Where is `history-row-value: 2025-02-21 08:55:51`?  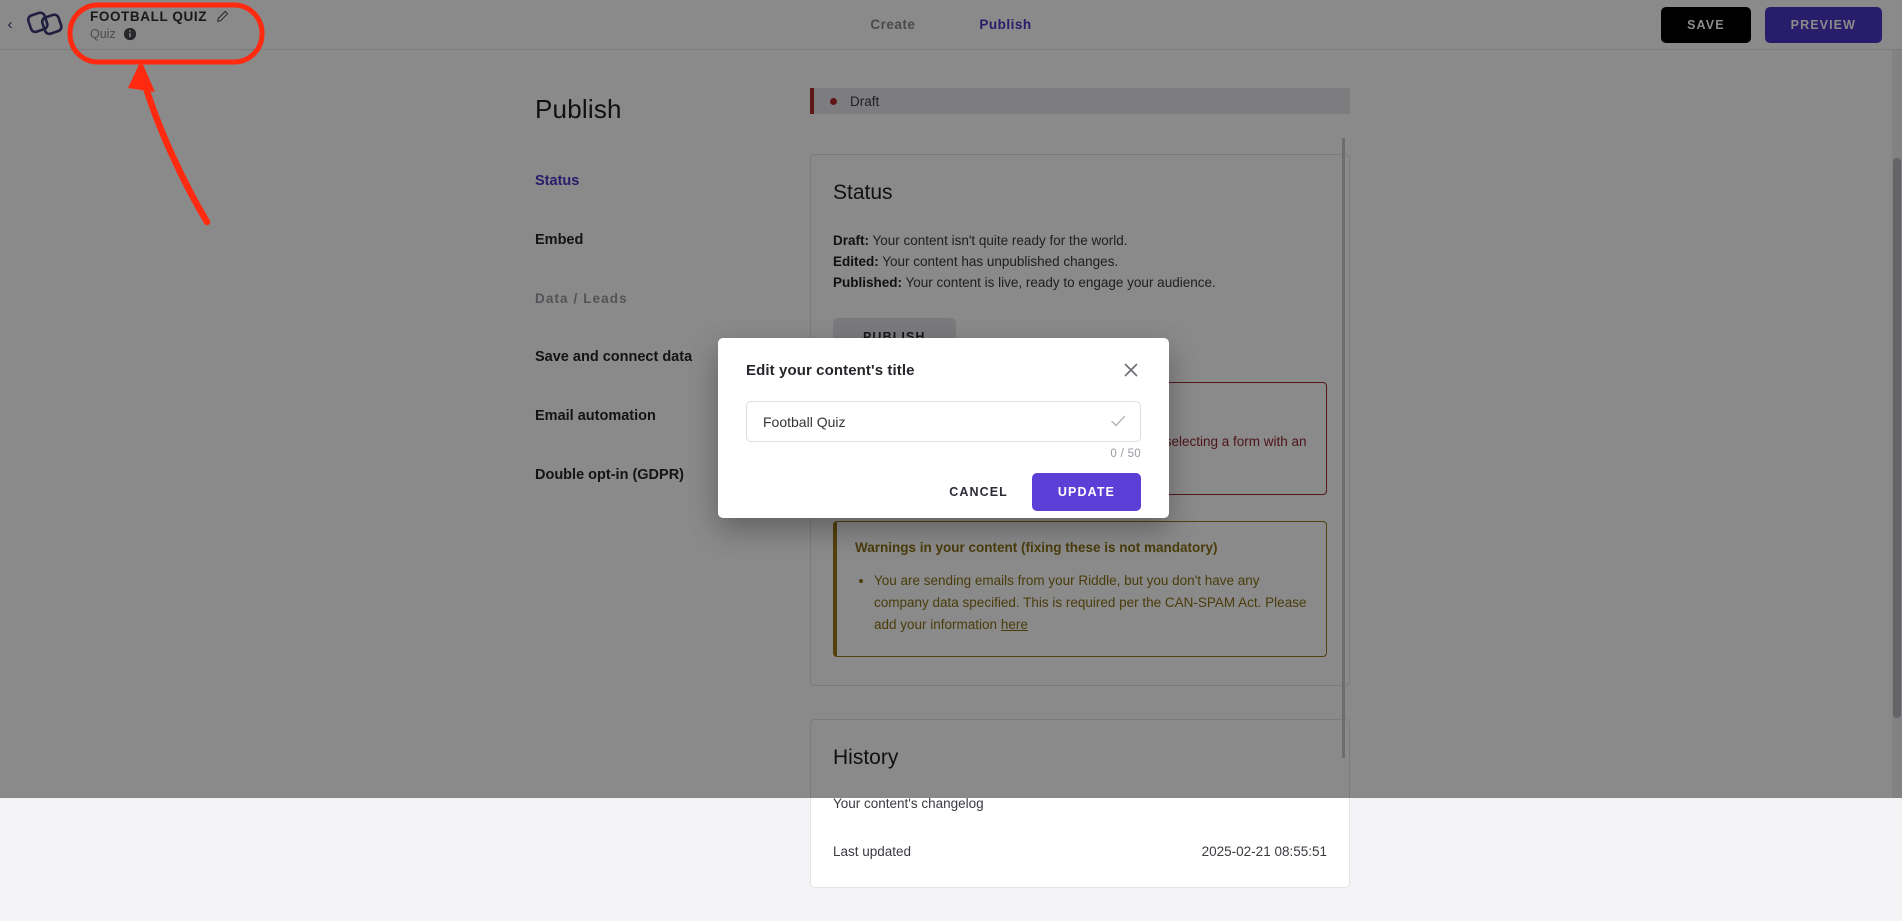
history-row-value: 2025-02-21 08:55:51 is located at coordinates (1264, 851).